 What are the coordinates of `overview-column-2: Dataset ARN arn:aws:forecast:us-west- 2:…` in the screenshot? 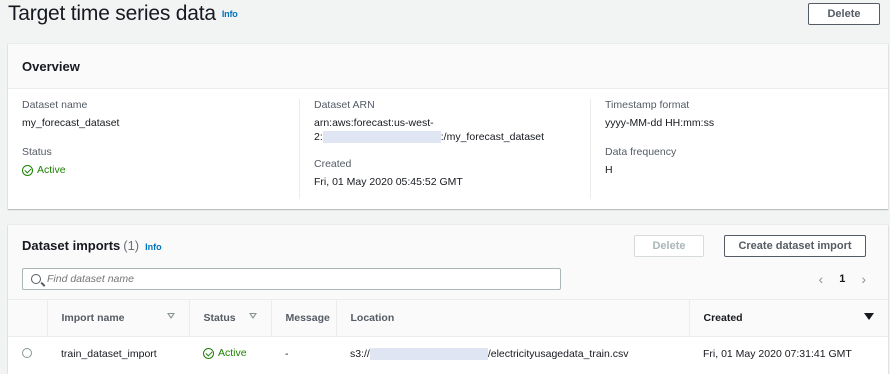 It's located at (451, 152).